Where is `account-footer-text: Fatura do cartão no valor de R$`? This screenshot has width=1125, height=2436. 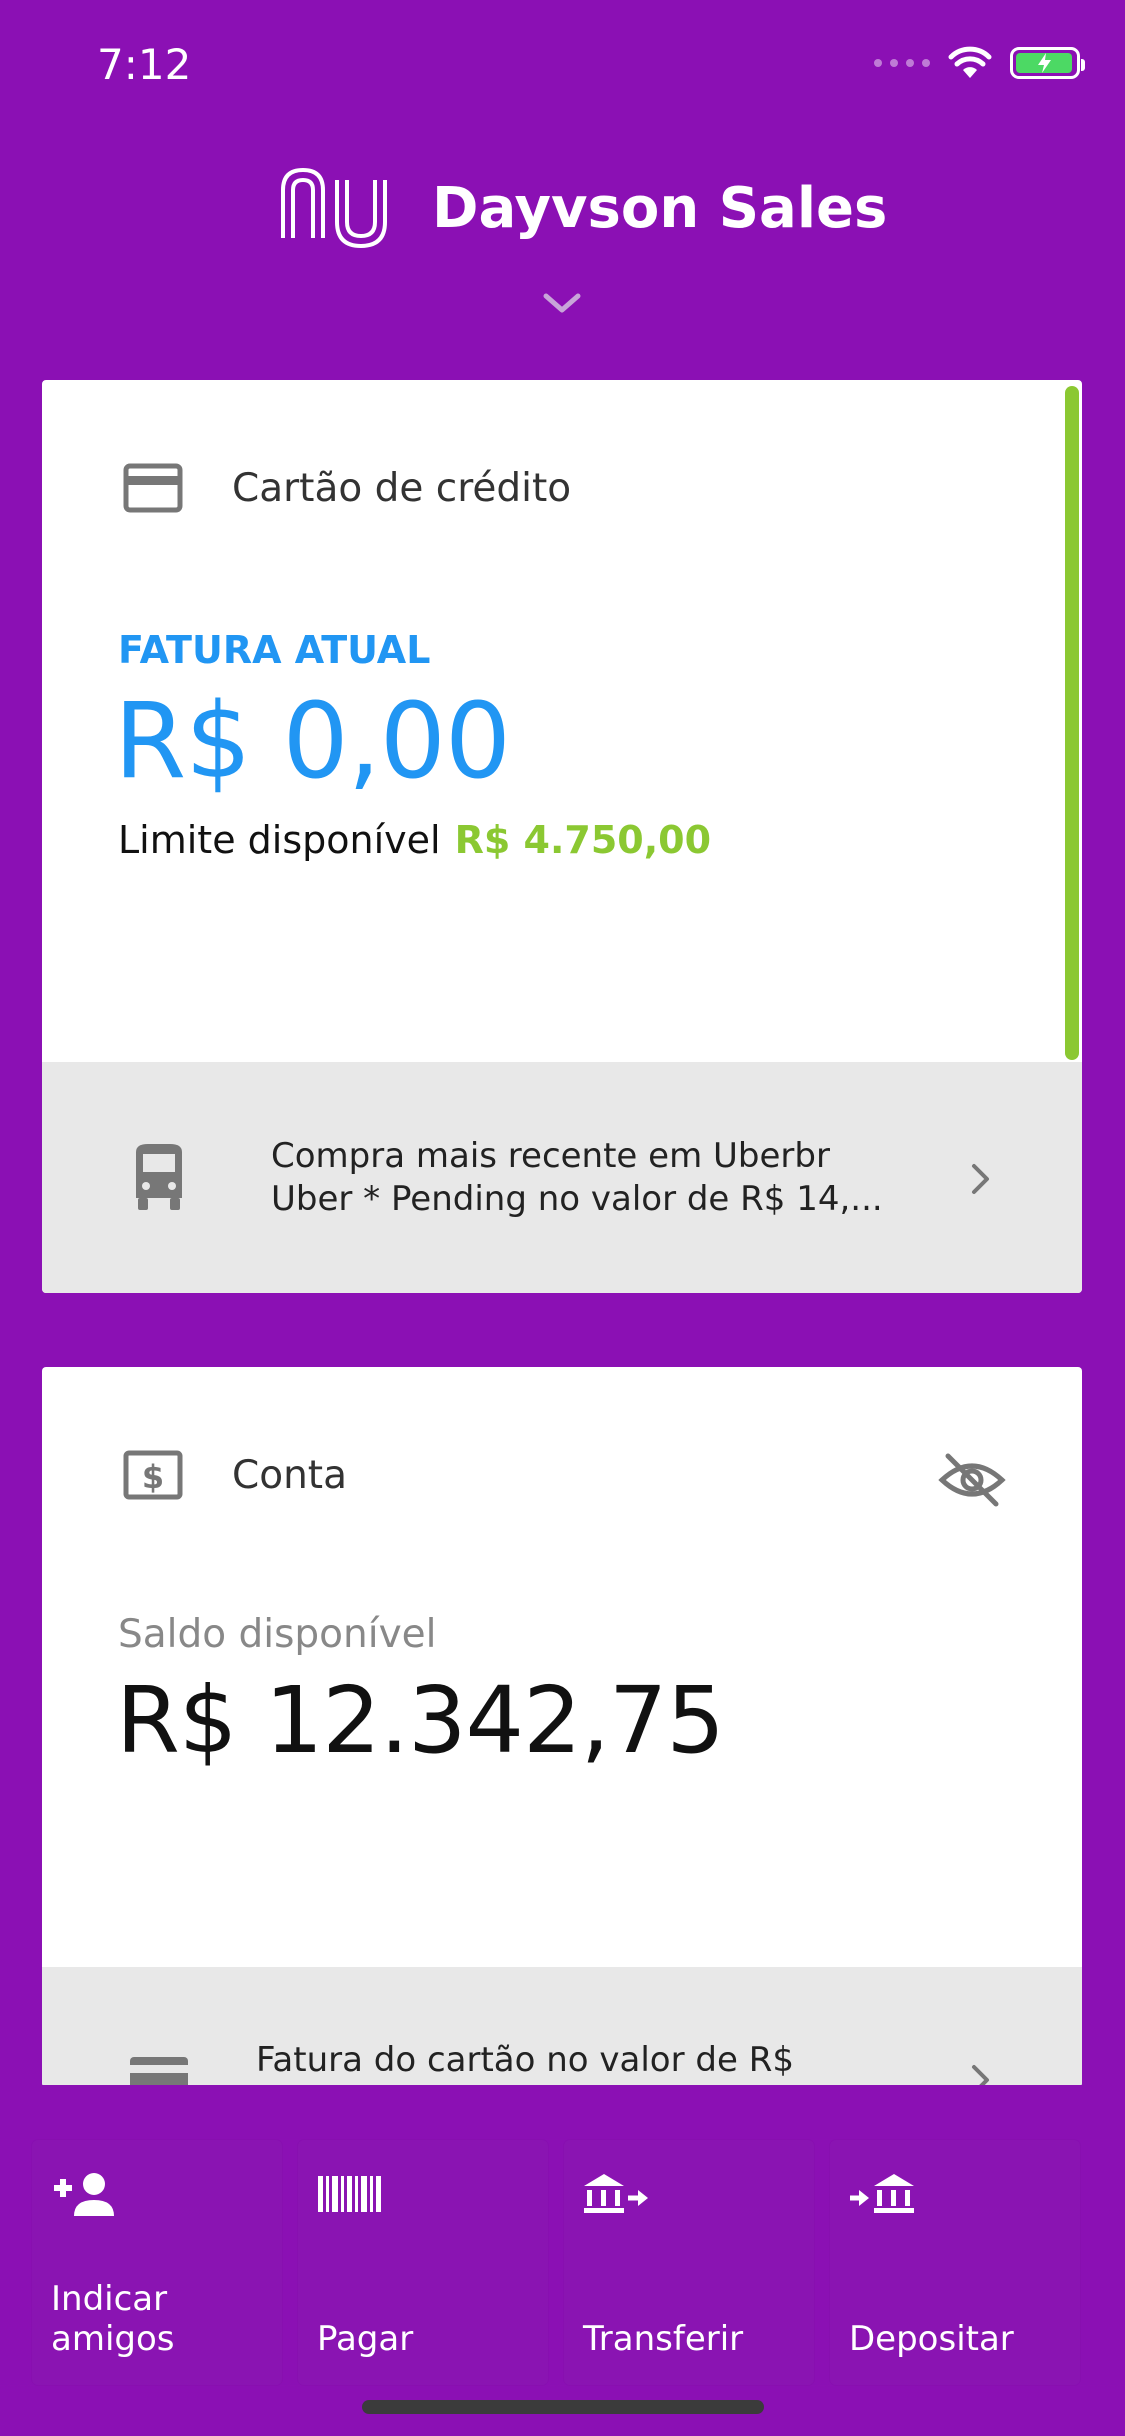 account-footer-text: Fatura do cartão no valor de R$ is located at coordinates (525, 2060).